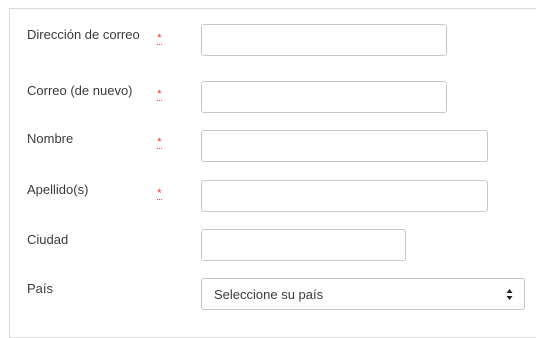 The image size is (536, 338). What do you see at coordinates (324, 40) in the screenshot?
I see `email-field` at bounding box center [324, 40].